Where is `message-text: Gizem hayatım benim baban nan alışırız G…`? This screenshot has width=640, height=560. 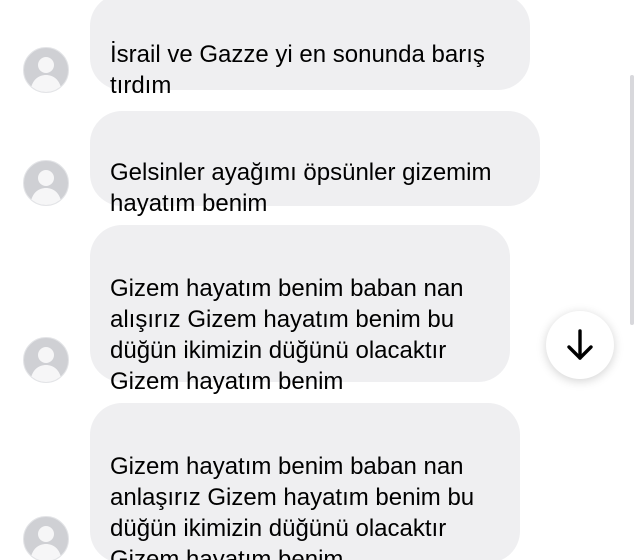 message-text: Gizem hayatım benim baban nan alışırız G… is located at coordinates (287, 335).